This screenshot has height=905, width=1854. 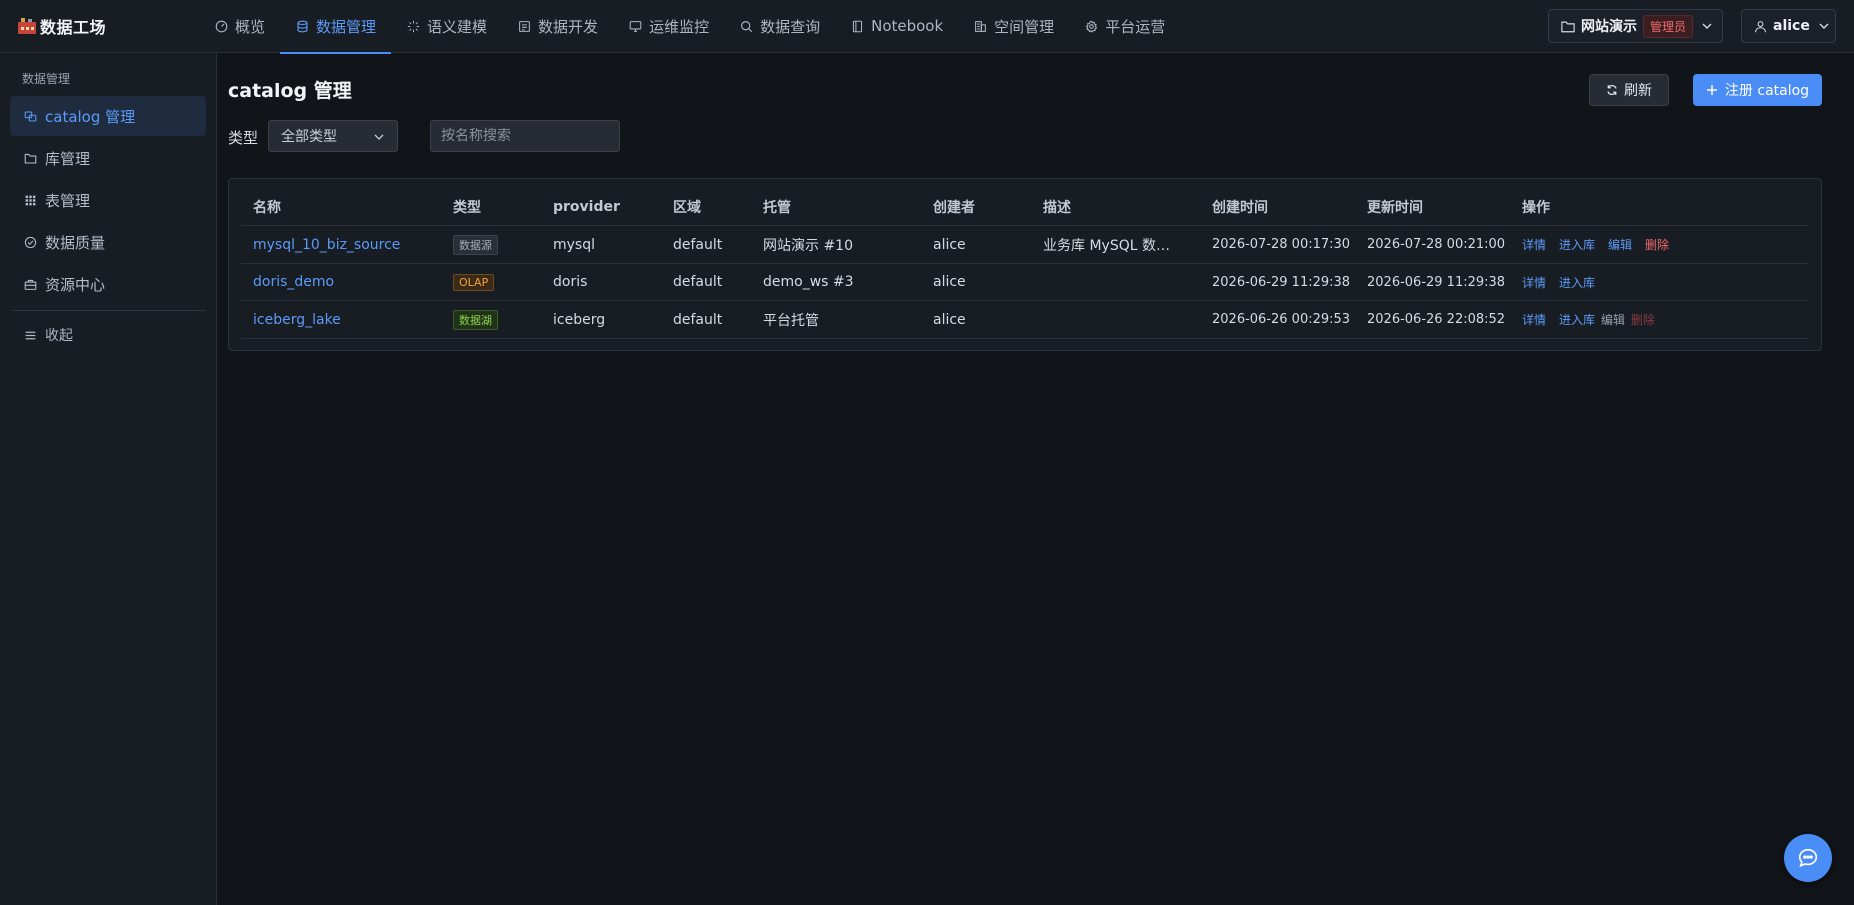 I want to click on type-select-value: 全部类型, so click(x=309, y=137).